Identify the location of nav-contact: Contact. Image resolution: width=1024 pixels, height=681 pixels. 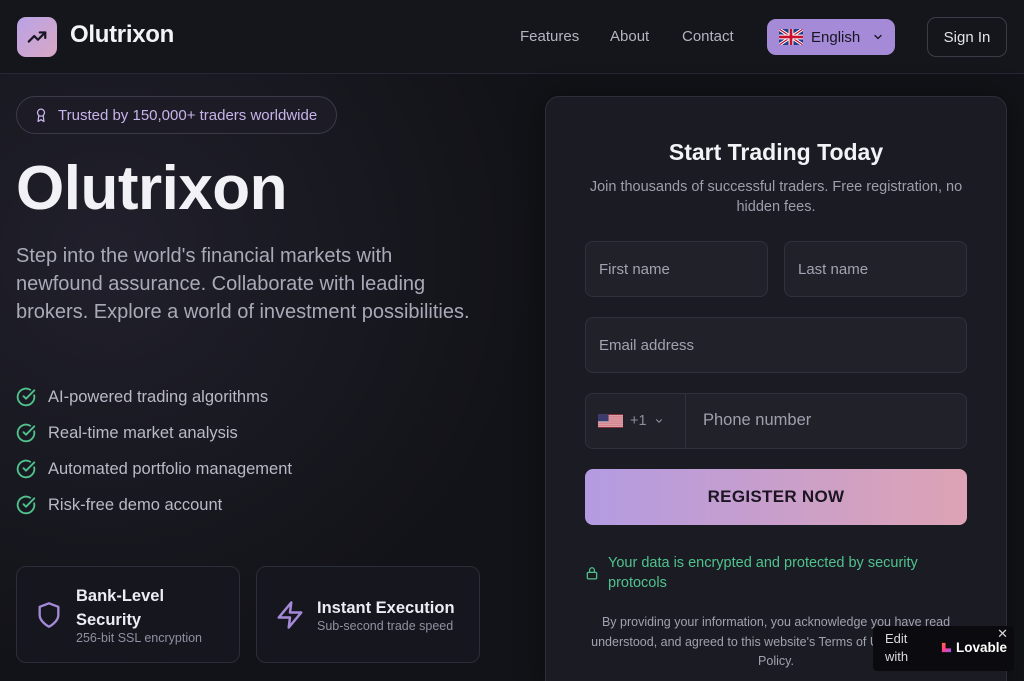
(708, 36).